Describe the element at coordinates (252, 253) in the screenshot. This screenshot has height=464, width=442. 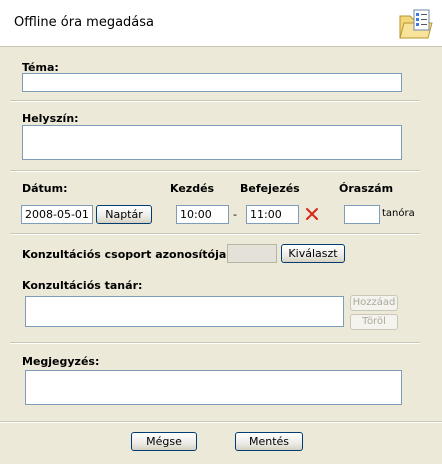
I see `csoport-input` at that location.